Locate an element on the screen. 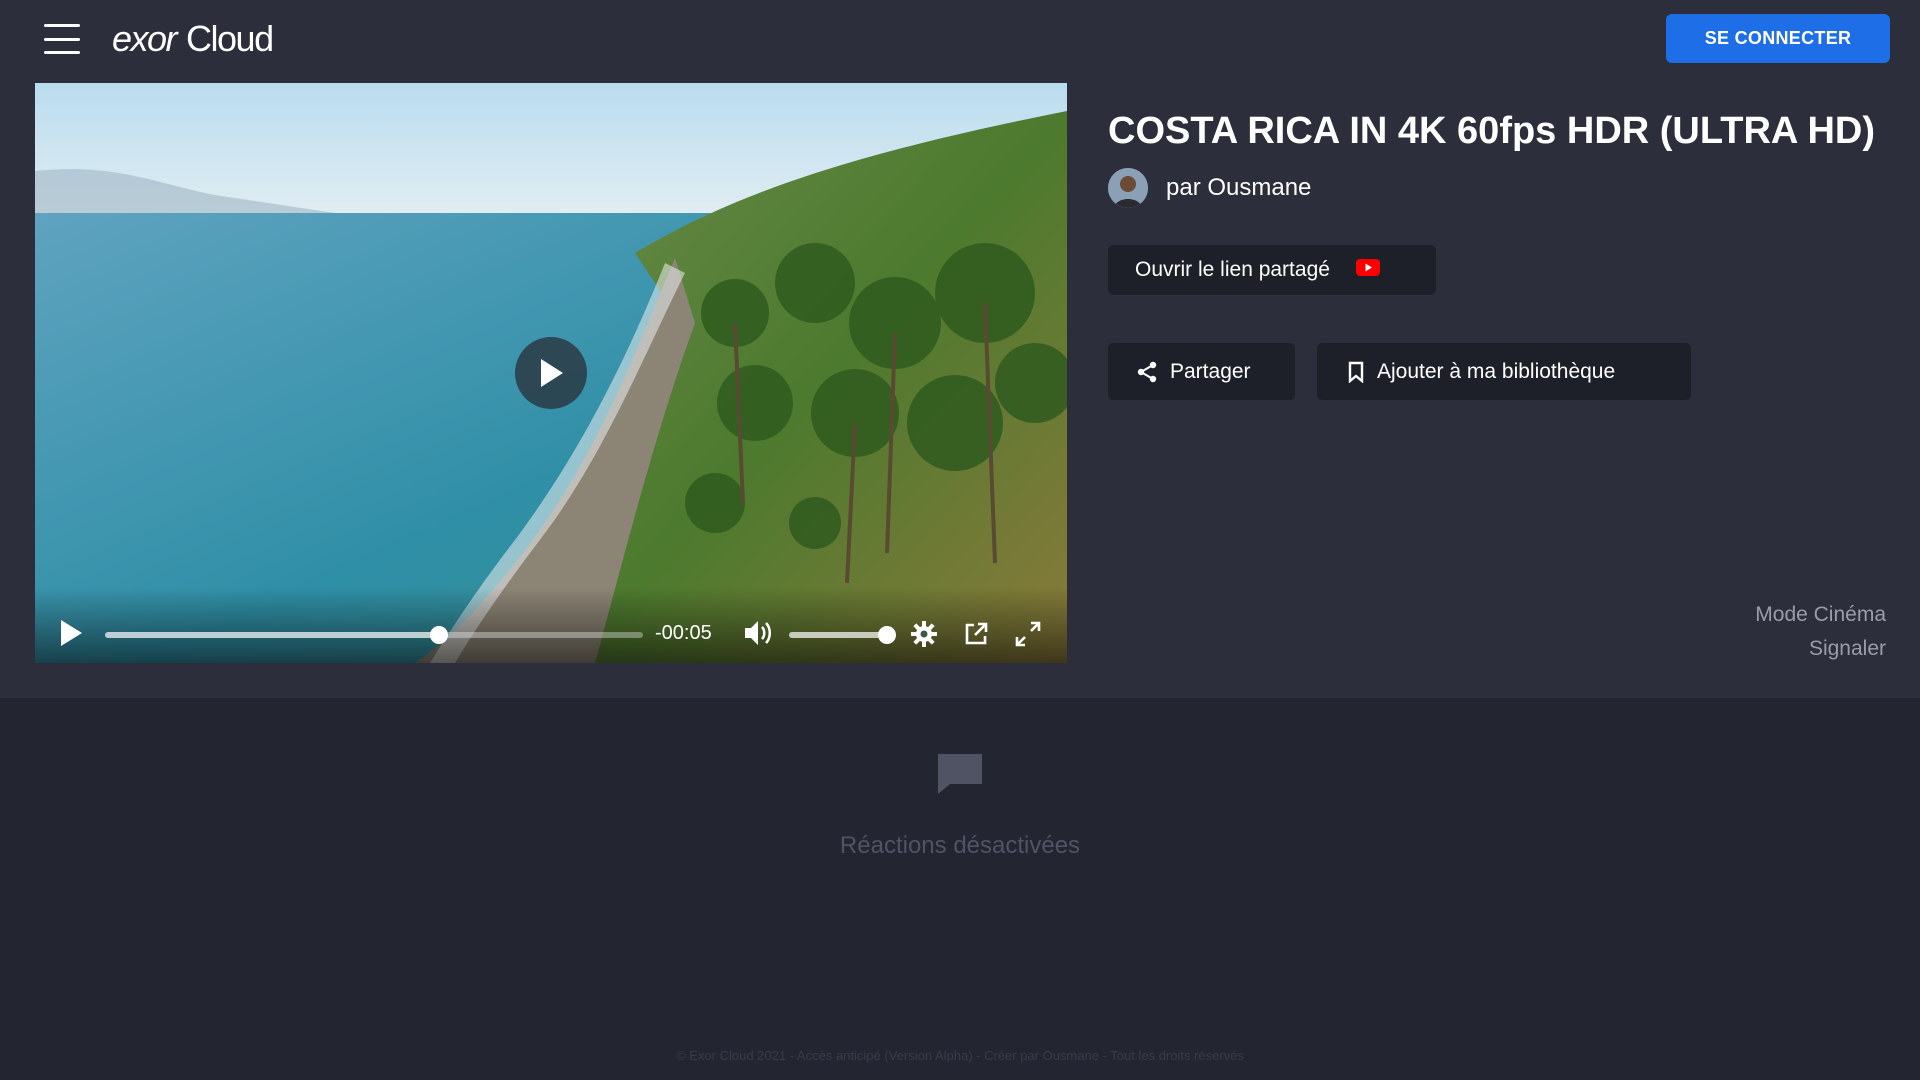 The image size is (1920, 1080). share-icon is located at coordinates (1147, 372).